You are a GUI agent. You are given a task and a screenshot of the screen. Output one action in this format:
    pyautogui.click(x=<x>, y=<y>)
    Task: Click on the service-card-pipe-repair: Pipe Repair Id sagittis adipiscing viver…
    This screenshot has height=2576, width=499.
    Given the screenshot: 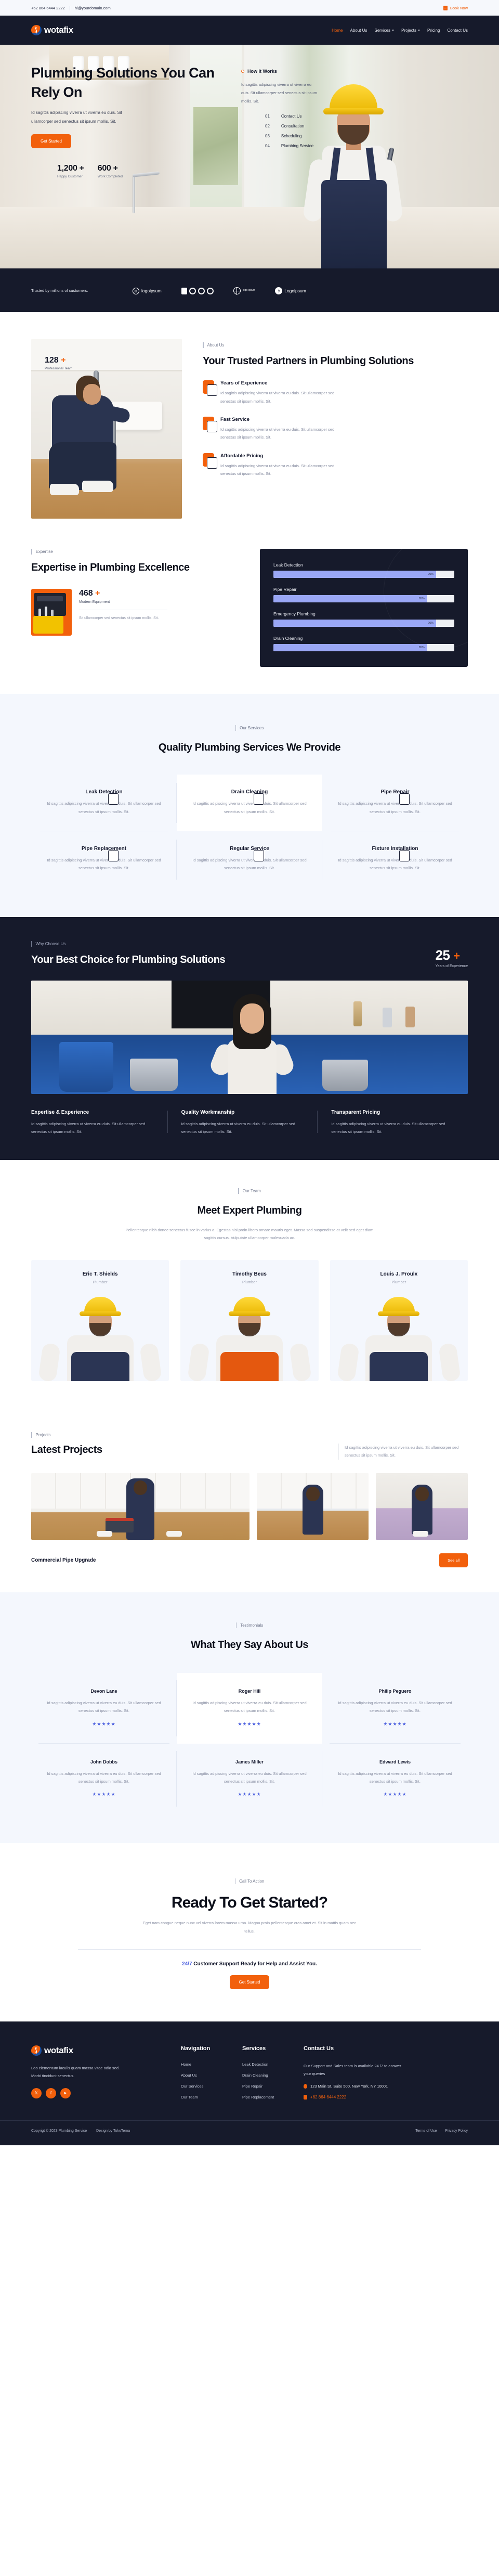 What is the action you would take?
    pyautogui.click(x=395, y=803)
    